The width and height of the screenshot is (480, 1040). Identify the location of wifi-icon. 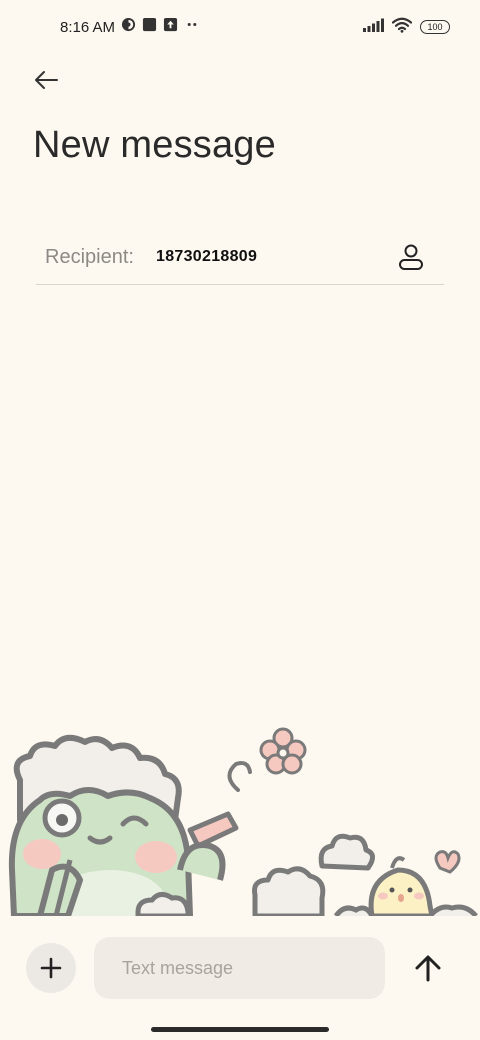
(402, 27).